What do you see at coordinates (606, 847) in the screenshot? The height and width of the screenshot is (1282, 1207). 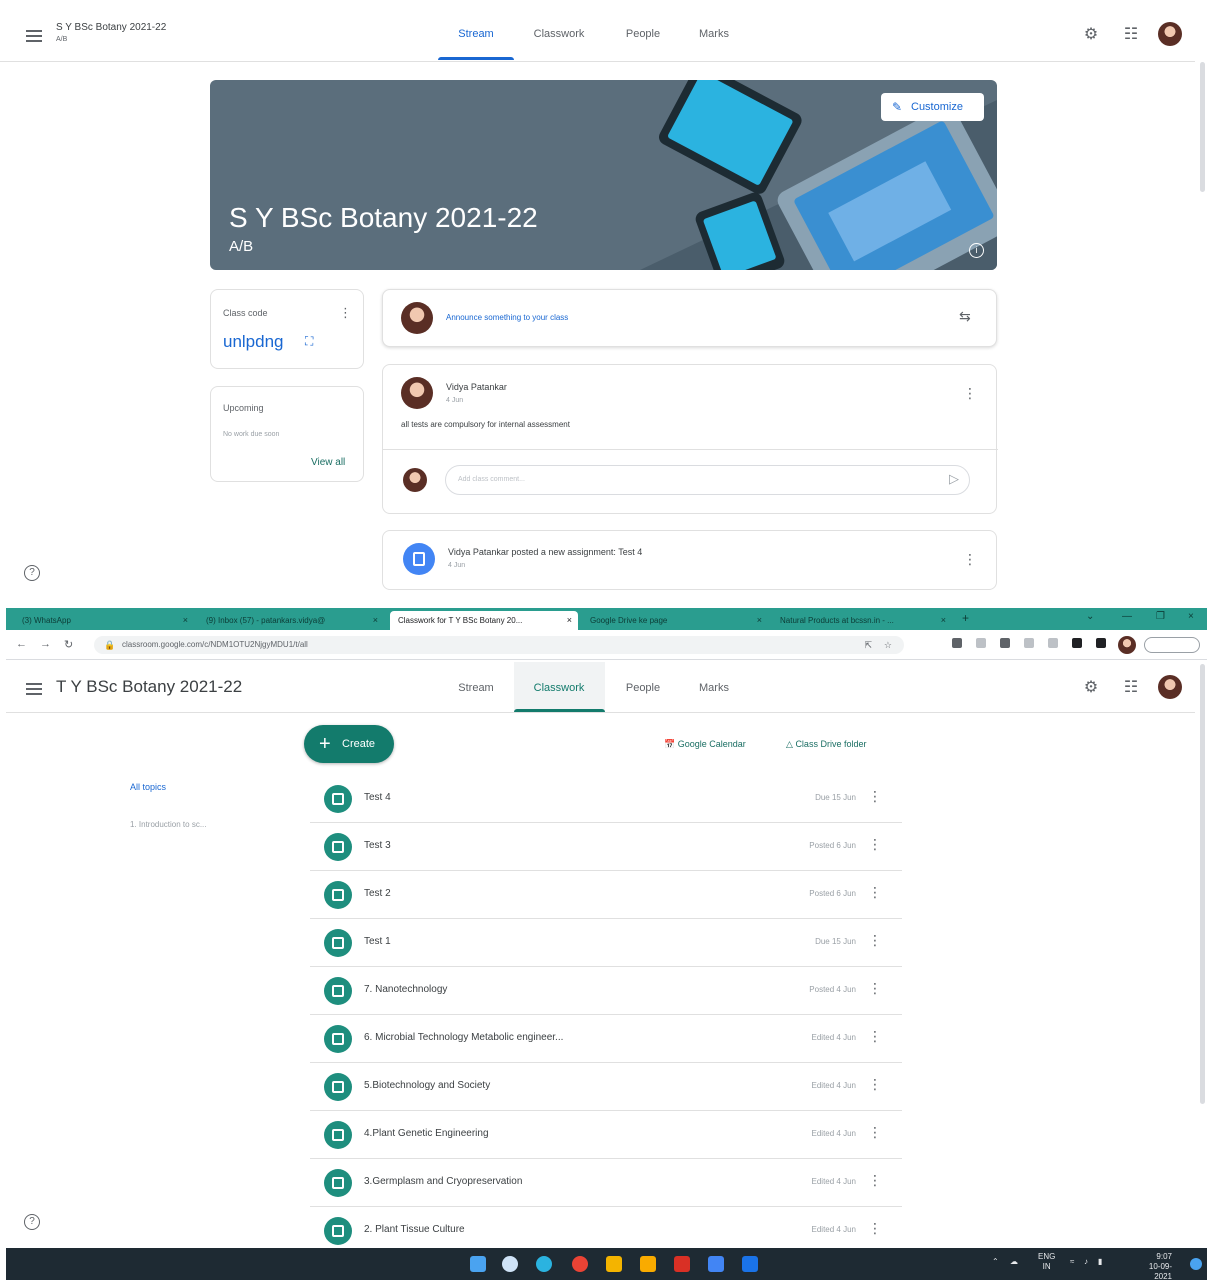 I see `classwork-item: Test 3 Posted 6 Jun ⋮` at bounding box center [606, 847].